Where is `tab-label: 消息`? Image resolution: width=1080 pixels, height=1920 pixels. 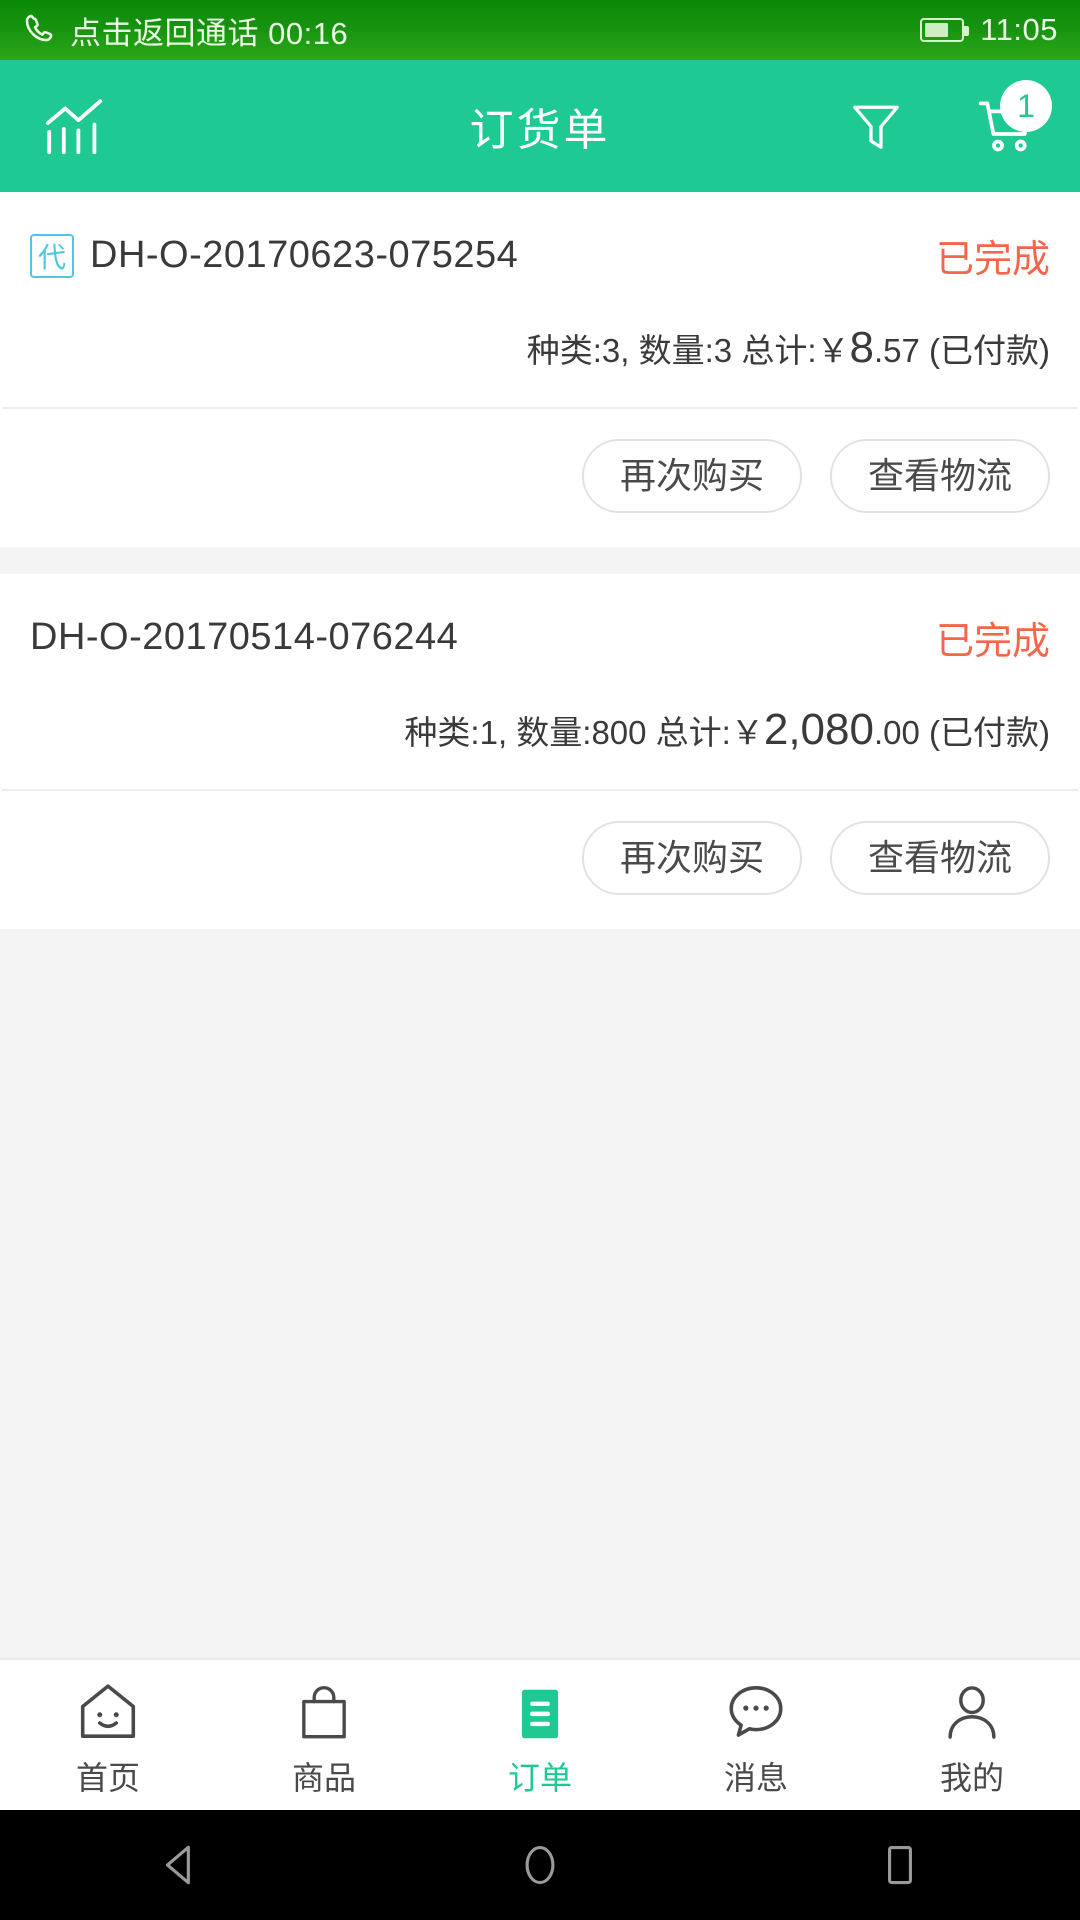
tab-label: 消息 is located at coordinates (755, 1778).